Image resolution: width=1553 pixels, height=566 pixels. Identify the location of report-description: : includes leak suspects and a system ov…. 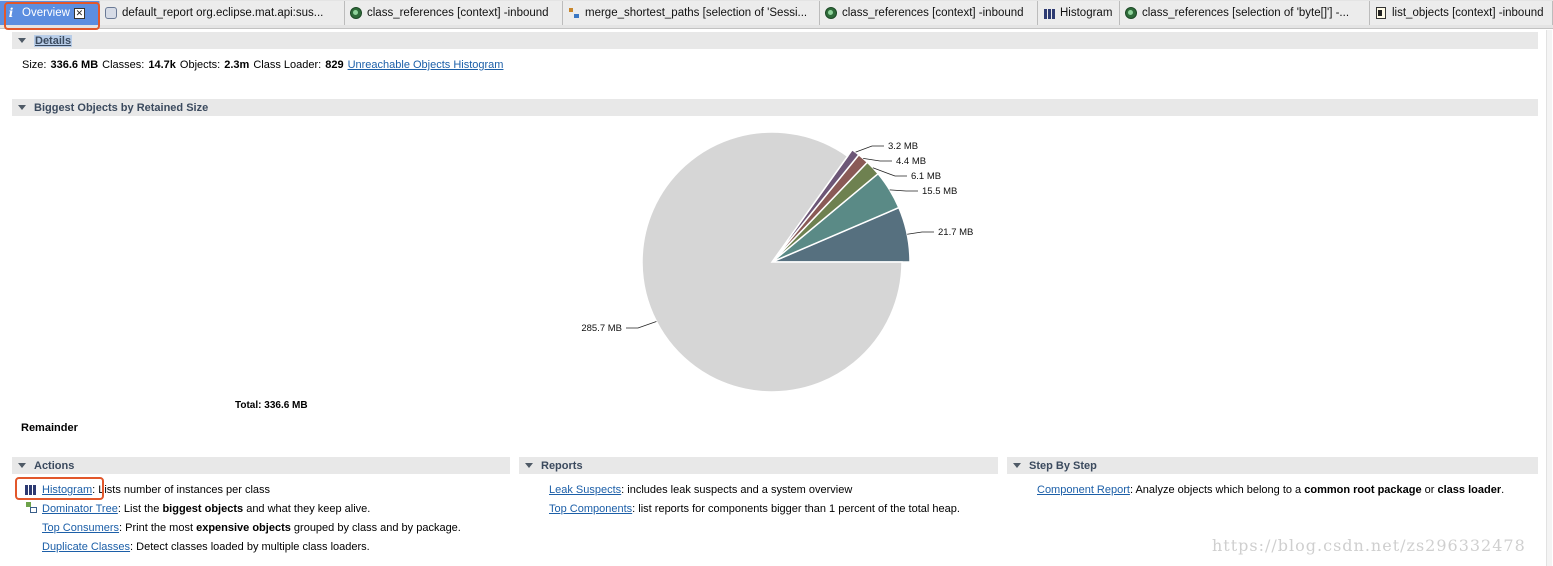
(737, 490).